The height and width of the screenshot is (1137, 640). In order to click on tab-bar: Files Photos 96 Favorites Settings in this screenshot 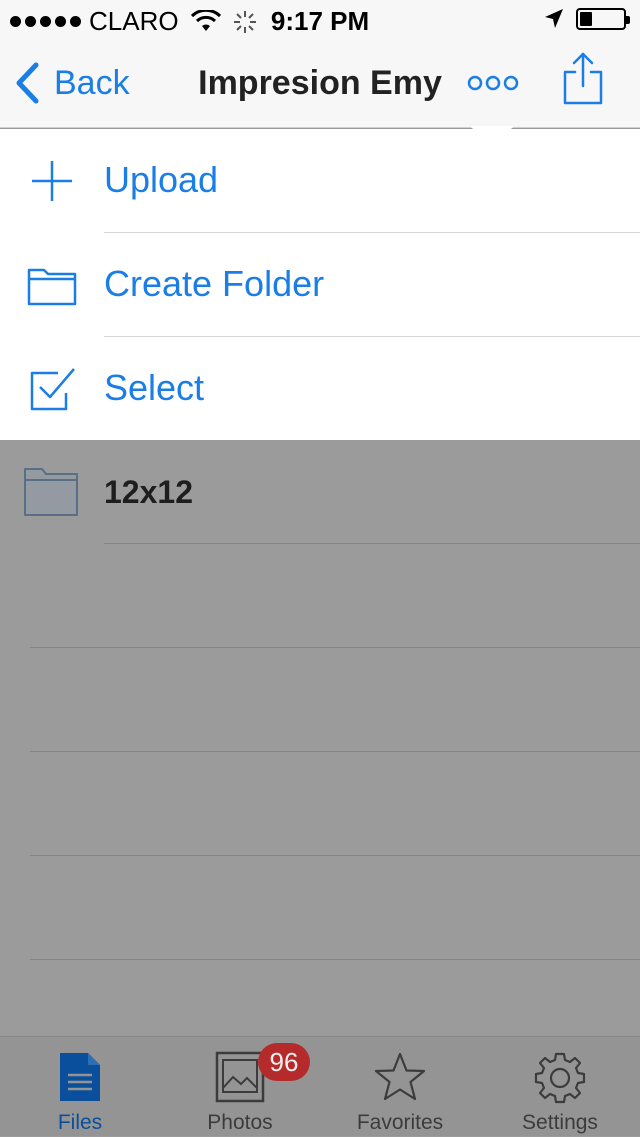, I will do `click(320, 1086)`.